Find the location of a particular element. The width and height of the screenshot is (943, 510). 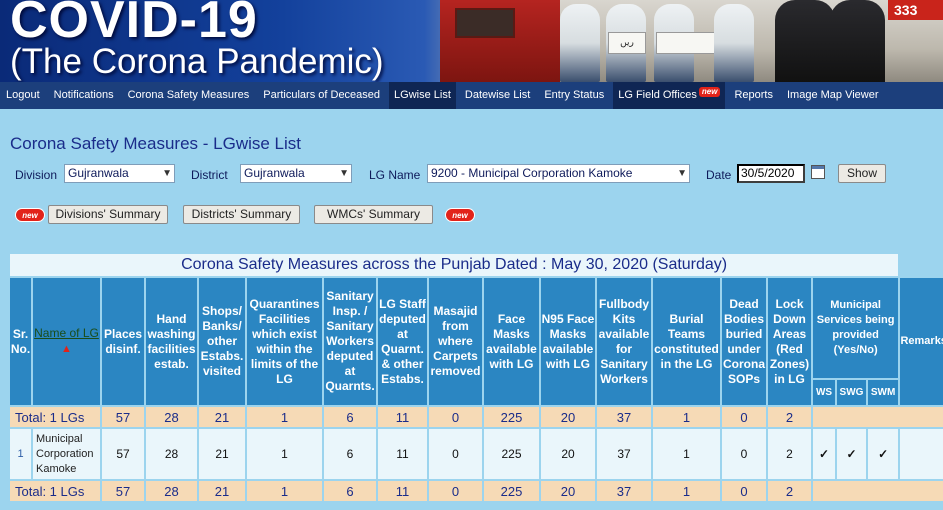

division-select: Gujranwala ▼ is located at coordinates (119, 173).